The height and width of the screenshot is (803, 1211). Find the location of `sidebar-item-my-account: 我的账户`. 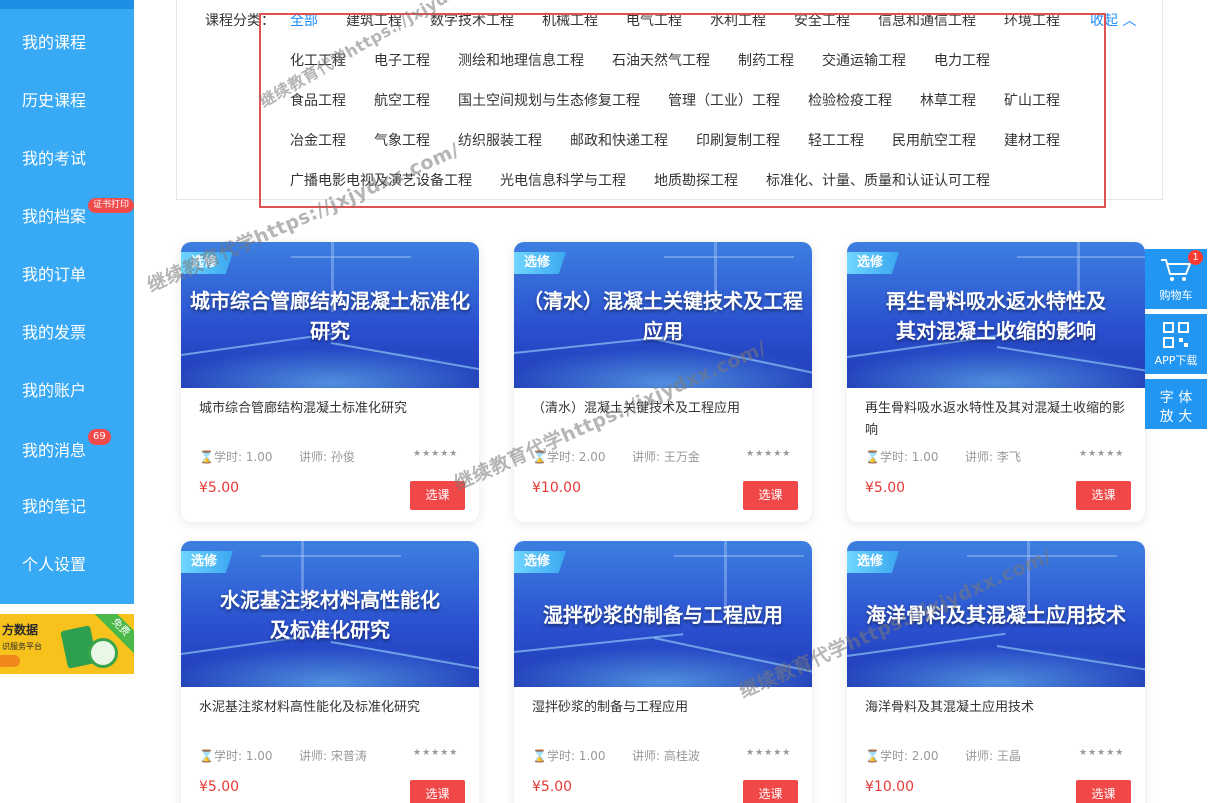

sidebar-item-my-account: 我的账户 is located at coordinates (67, 391).